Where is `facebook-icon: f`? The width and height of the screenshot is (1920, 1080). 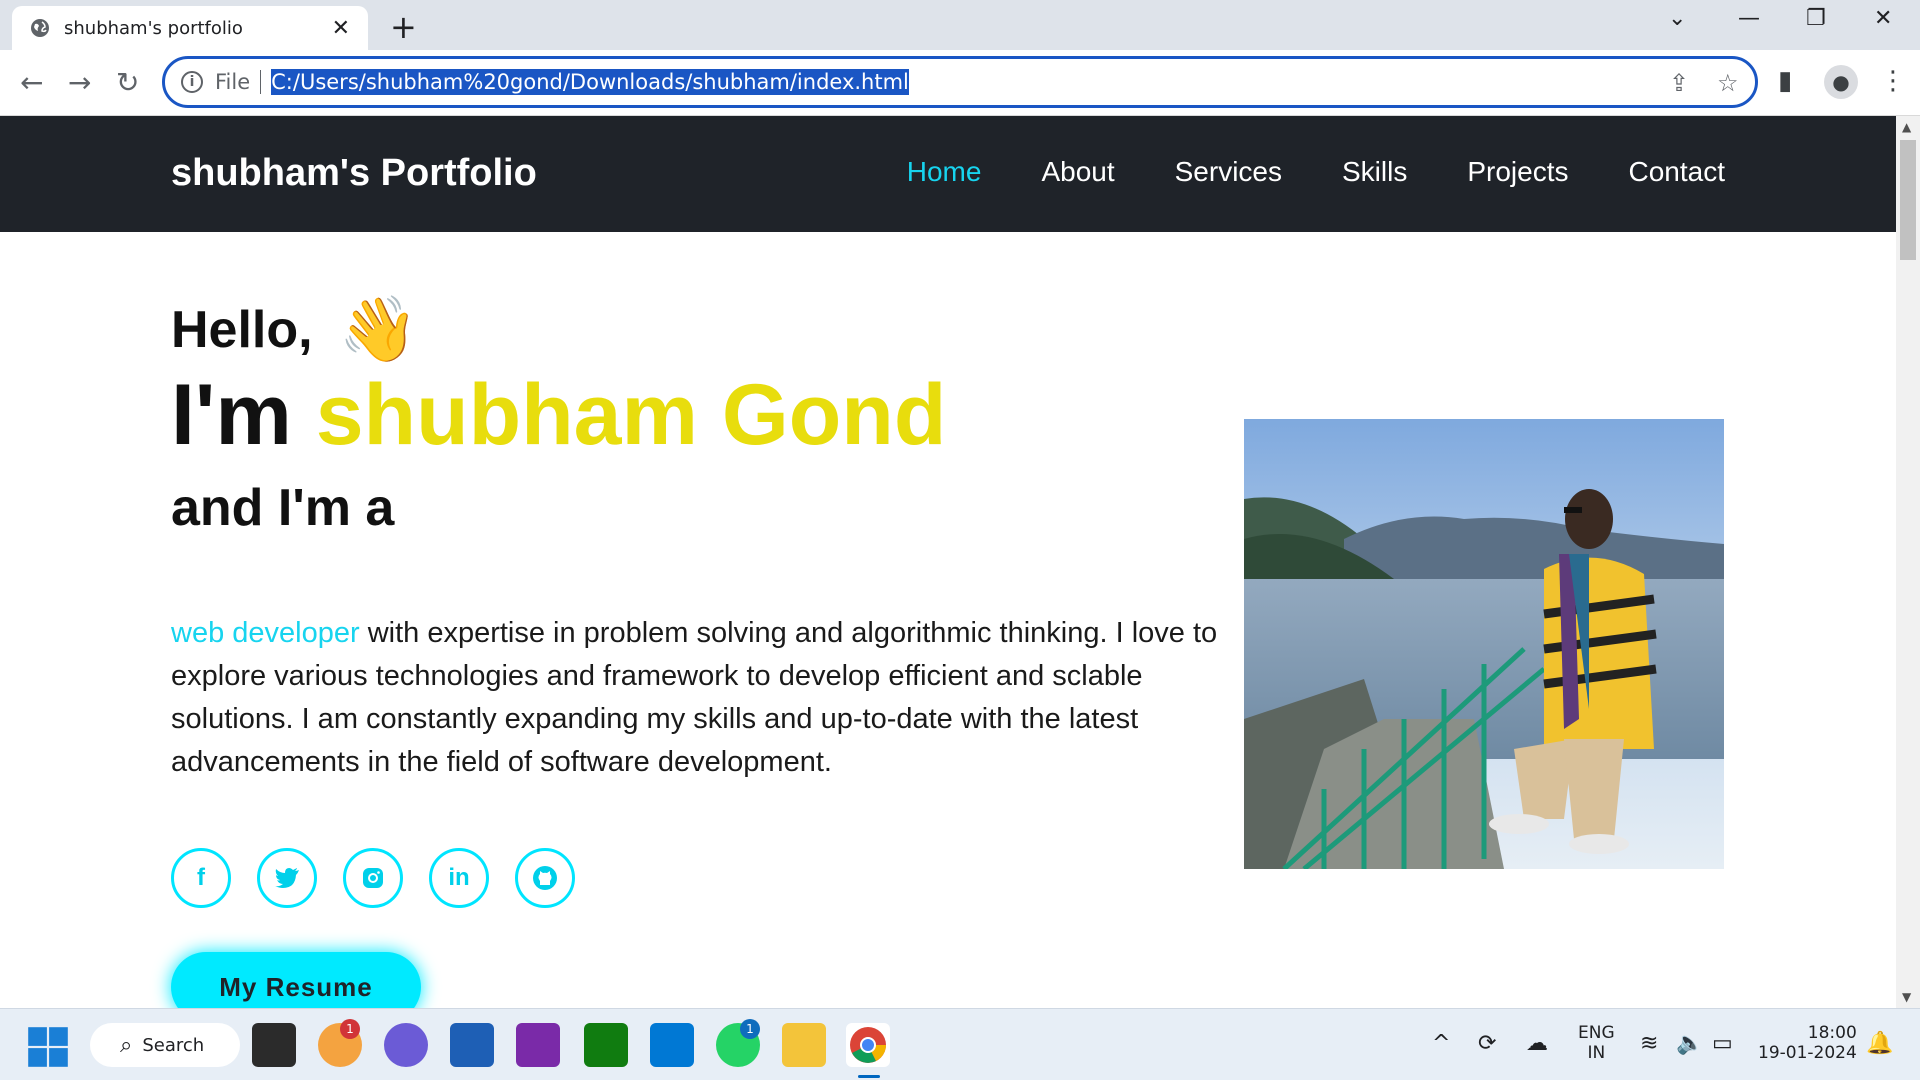
facebook-icon: f is located at coordinates (201, 878).